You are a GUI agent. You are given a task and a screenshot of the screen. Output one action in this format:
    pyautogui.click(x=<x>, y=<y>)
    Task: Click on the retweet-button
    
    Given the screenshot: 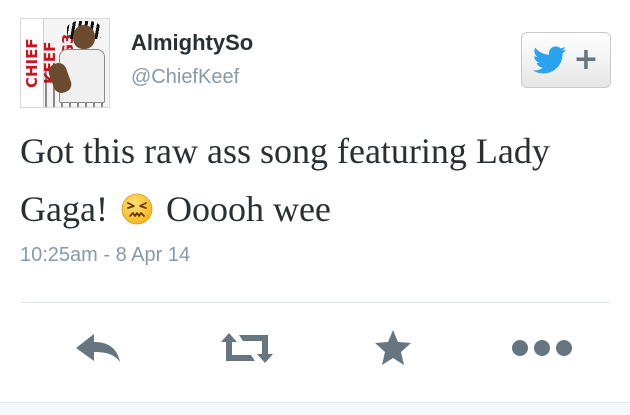 What is the action you would take?
    pyautogui.click(x=247, y=348)
    